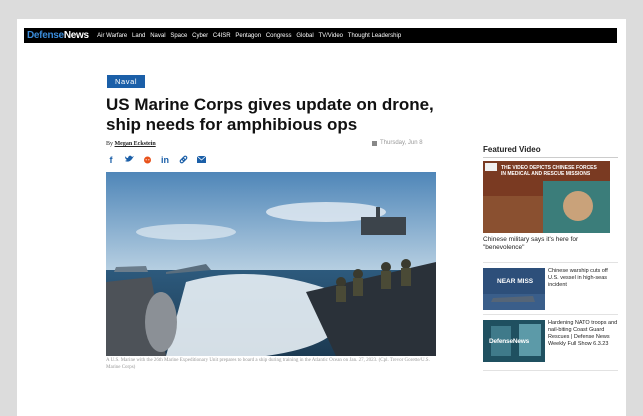  What do you see at coordinates (509, 341) in the screenshot?
I see `video-thumb-logo-text: DefenseNews` at bounding box center [509, 341].